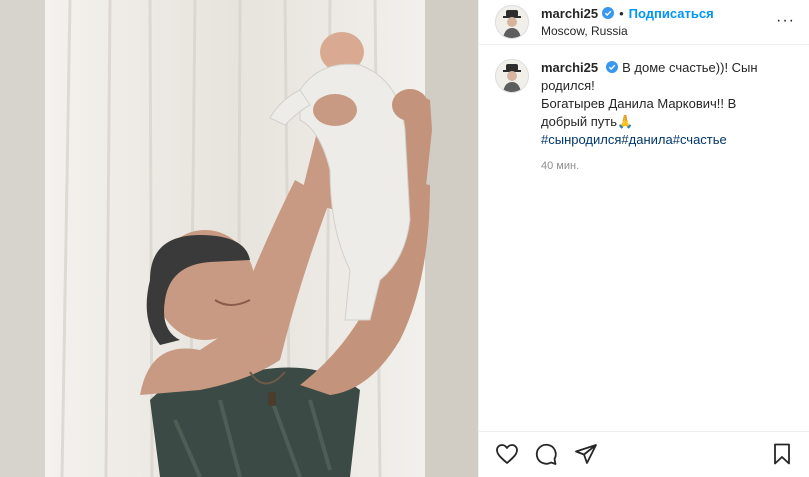  I want to click on hashtag-link: #счастье, so click(700, 139).